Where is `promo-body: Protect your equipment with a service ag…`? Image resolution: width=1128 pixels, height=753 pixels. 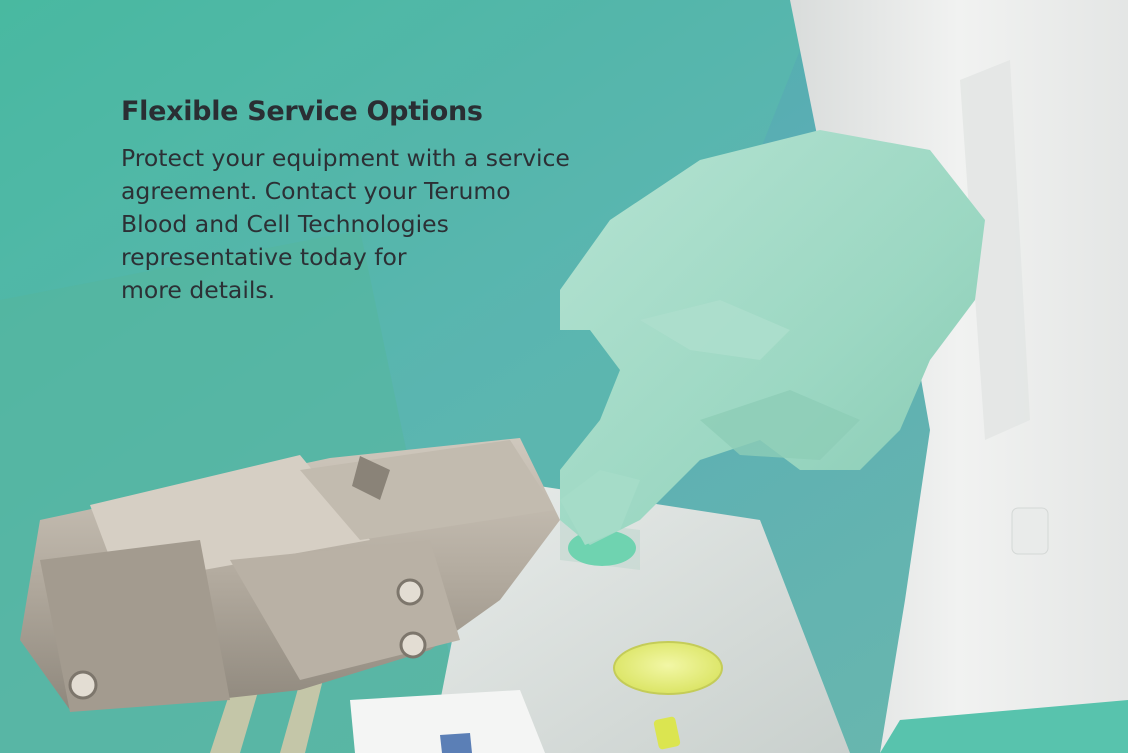
promo-body: Protect your equipment with a service ag… is located at coordinates (401, 224).